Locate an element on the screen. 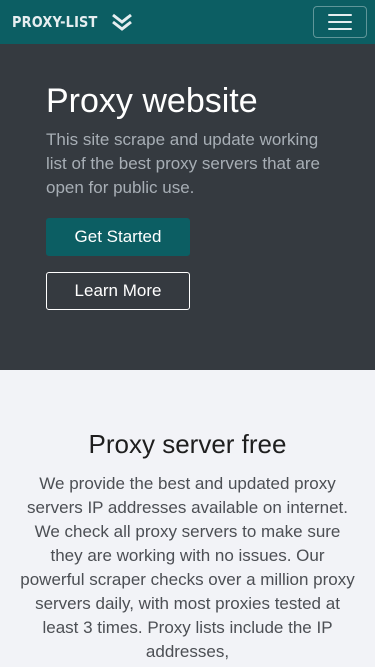  menu-toggle-button is located at coordinates (340, 22).